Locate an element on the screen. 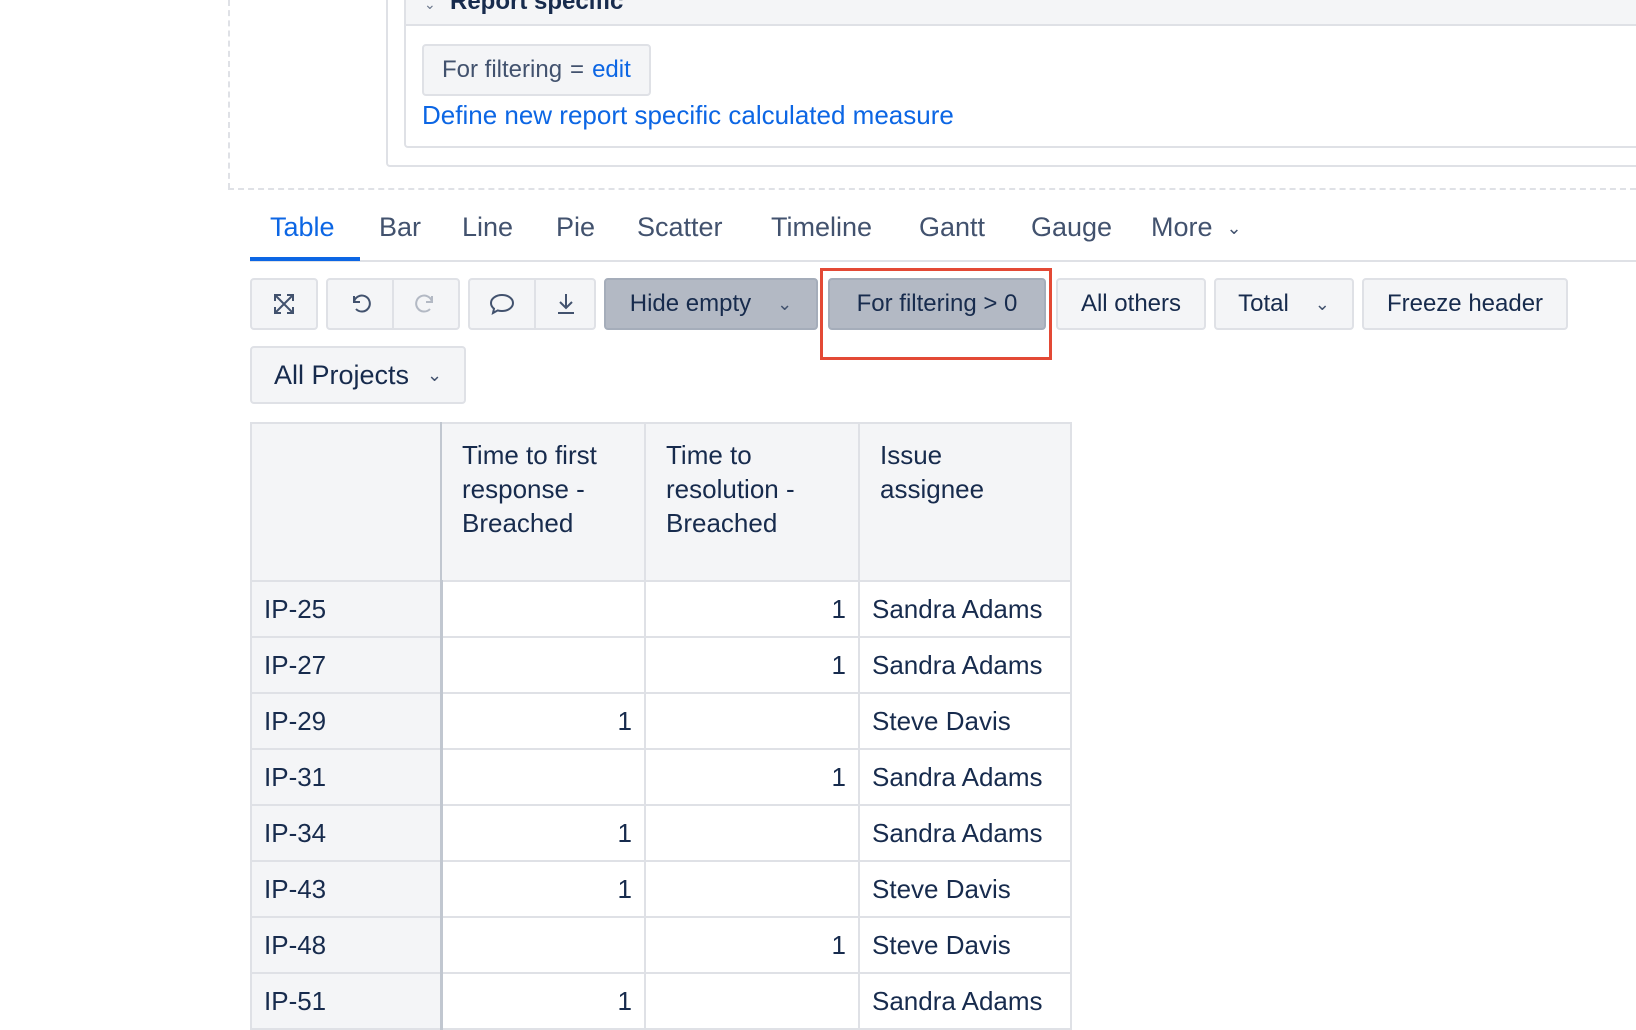 The width and height of the screenshot is (1636, 1030). projects-label: All Projects is located at coordinates (342, 374).